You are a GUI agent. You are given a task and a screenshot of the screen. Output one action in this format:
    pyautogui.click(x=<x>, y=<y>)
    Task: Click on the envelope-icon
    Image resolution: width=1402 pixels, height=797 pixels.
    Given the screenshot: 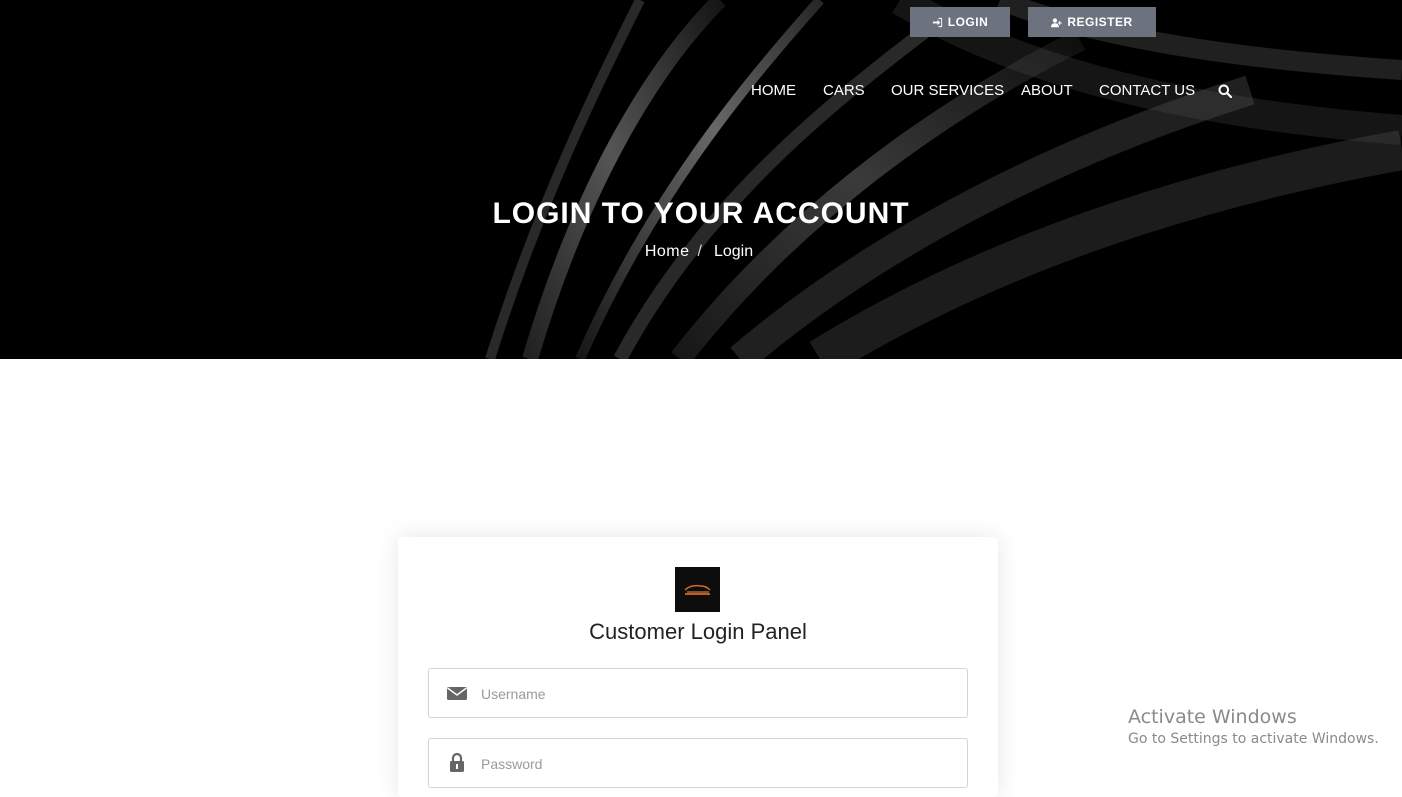 What is the action you would take?
    pyautogui.click(x=457, y=693)
    